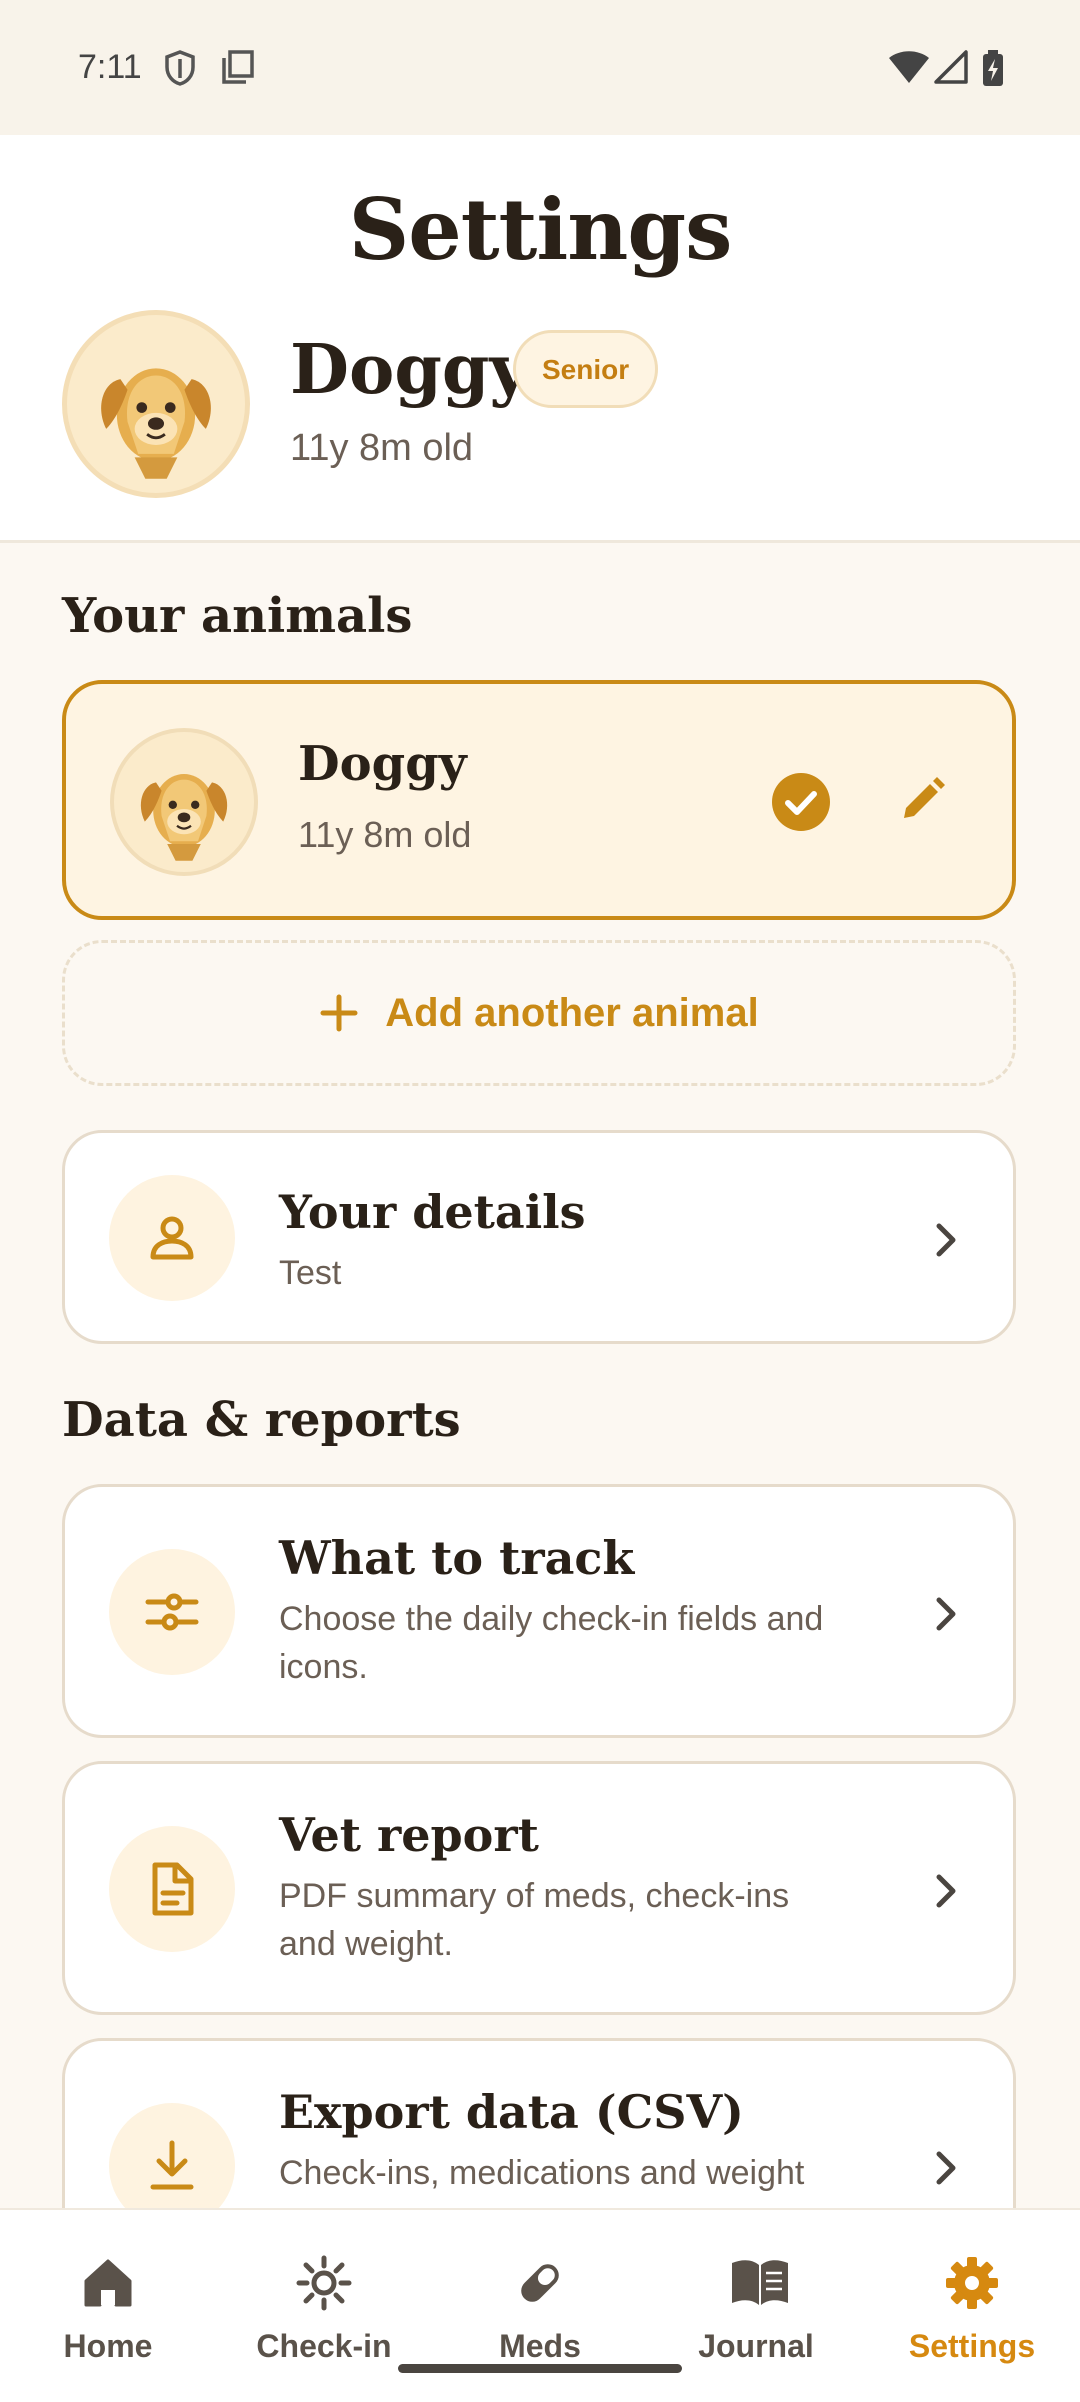 This screenshot has width=1080, height=2402. Describe the element at coordinates (540, 67) in the screenshot. I see `status-bar: 7:11` at that location.